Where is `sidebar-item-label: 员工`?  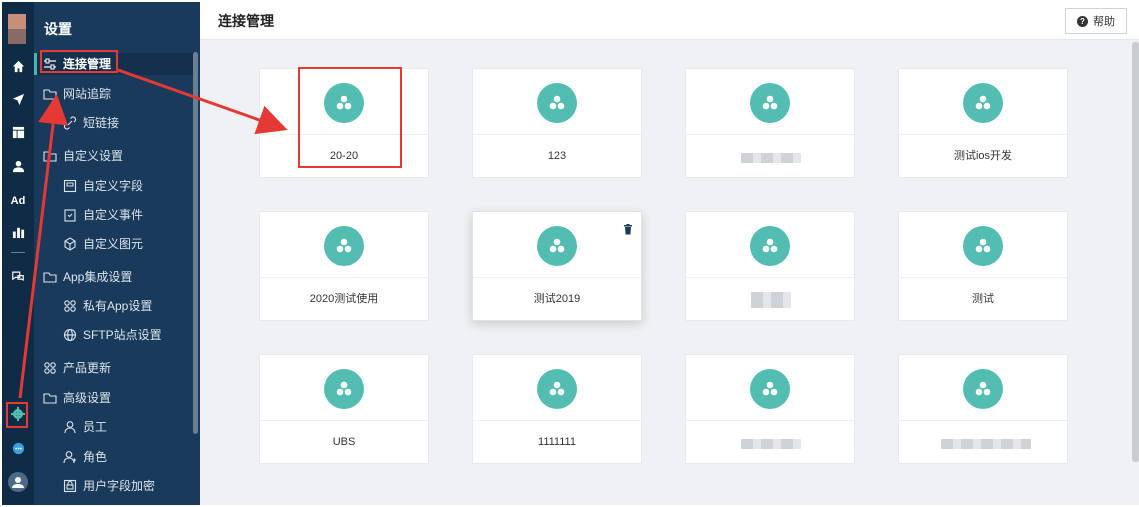
sidebar-item-label: 员工 is located at coordinates (95, 427).